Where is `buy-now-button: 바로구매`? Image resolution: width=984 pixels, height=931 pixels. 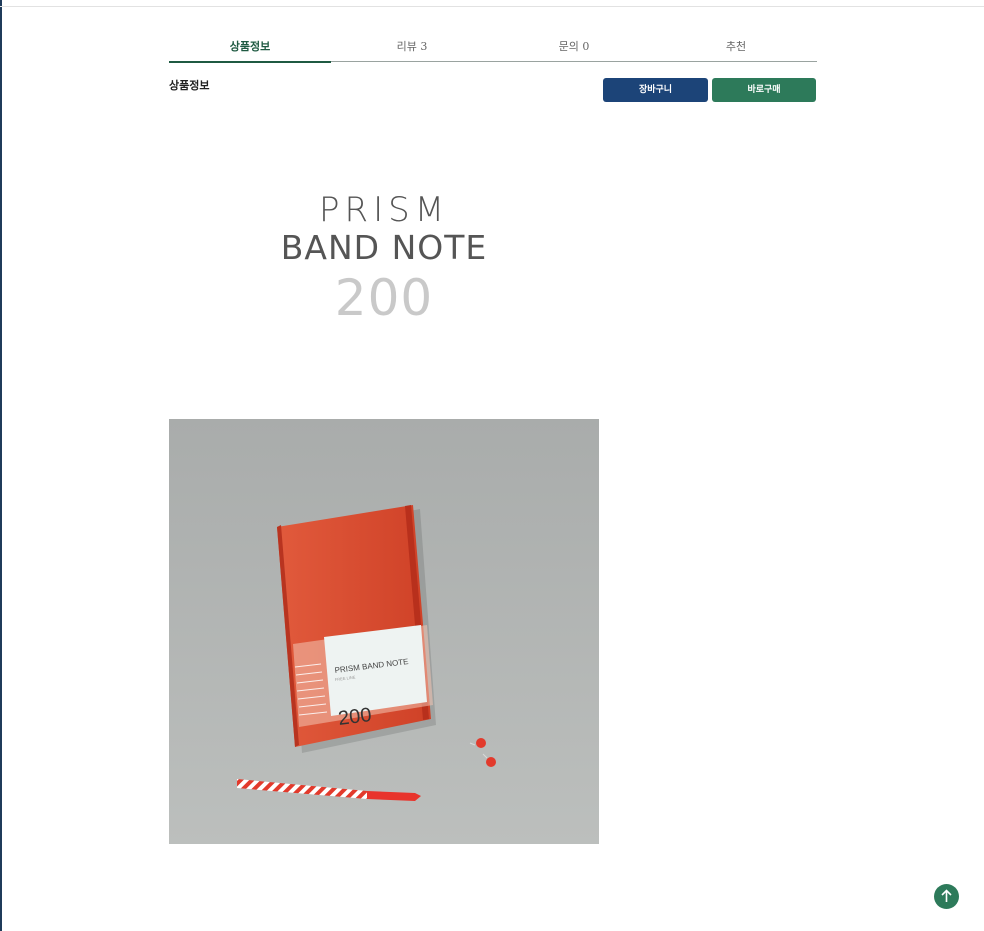
buy-now-button: 바로구매 is located at coordinates (764, 90).